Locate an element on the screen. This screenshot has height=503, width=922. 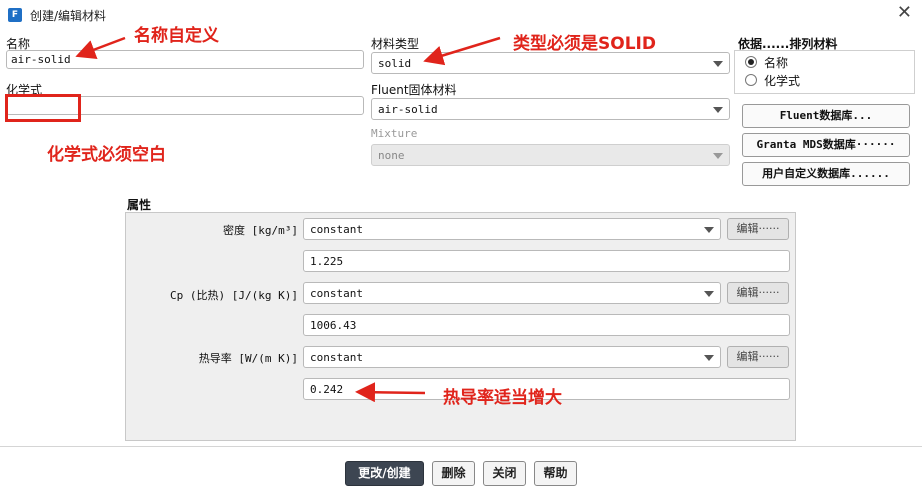
conductivity-arrow is located at coordinates (390, 392).